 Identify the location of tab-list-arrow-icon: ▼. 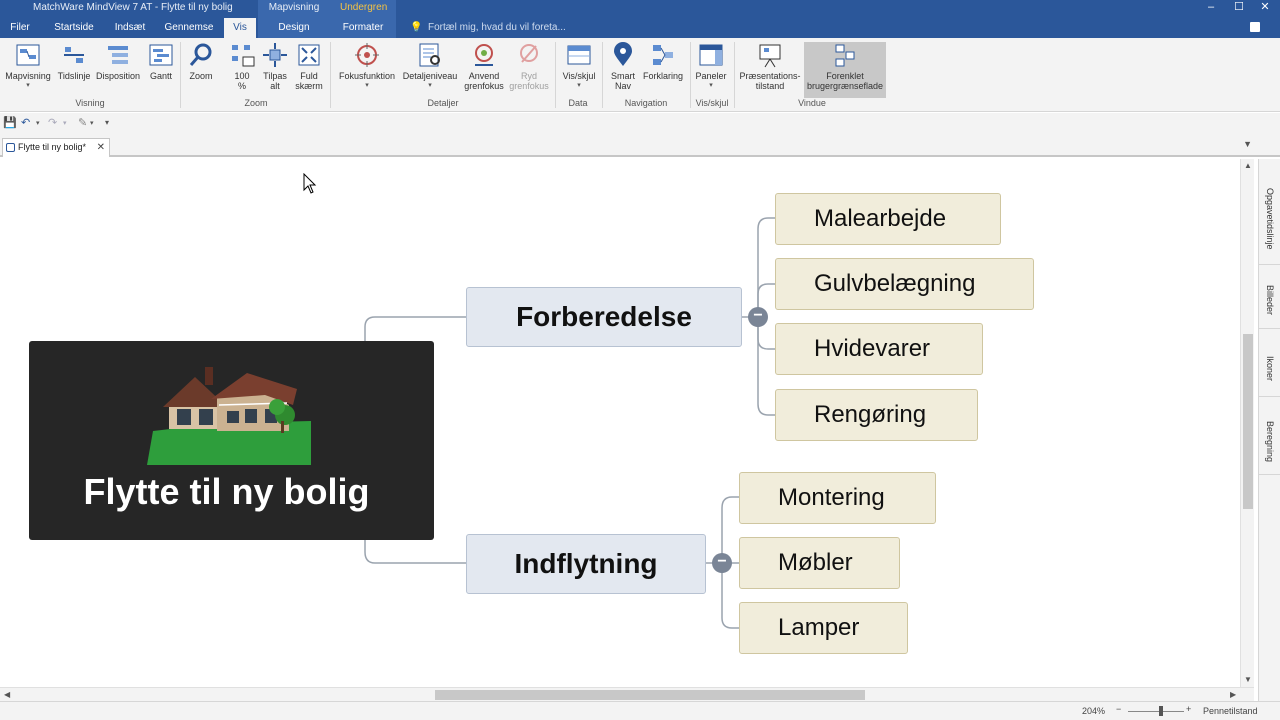
(1247, 144).